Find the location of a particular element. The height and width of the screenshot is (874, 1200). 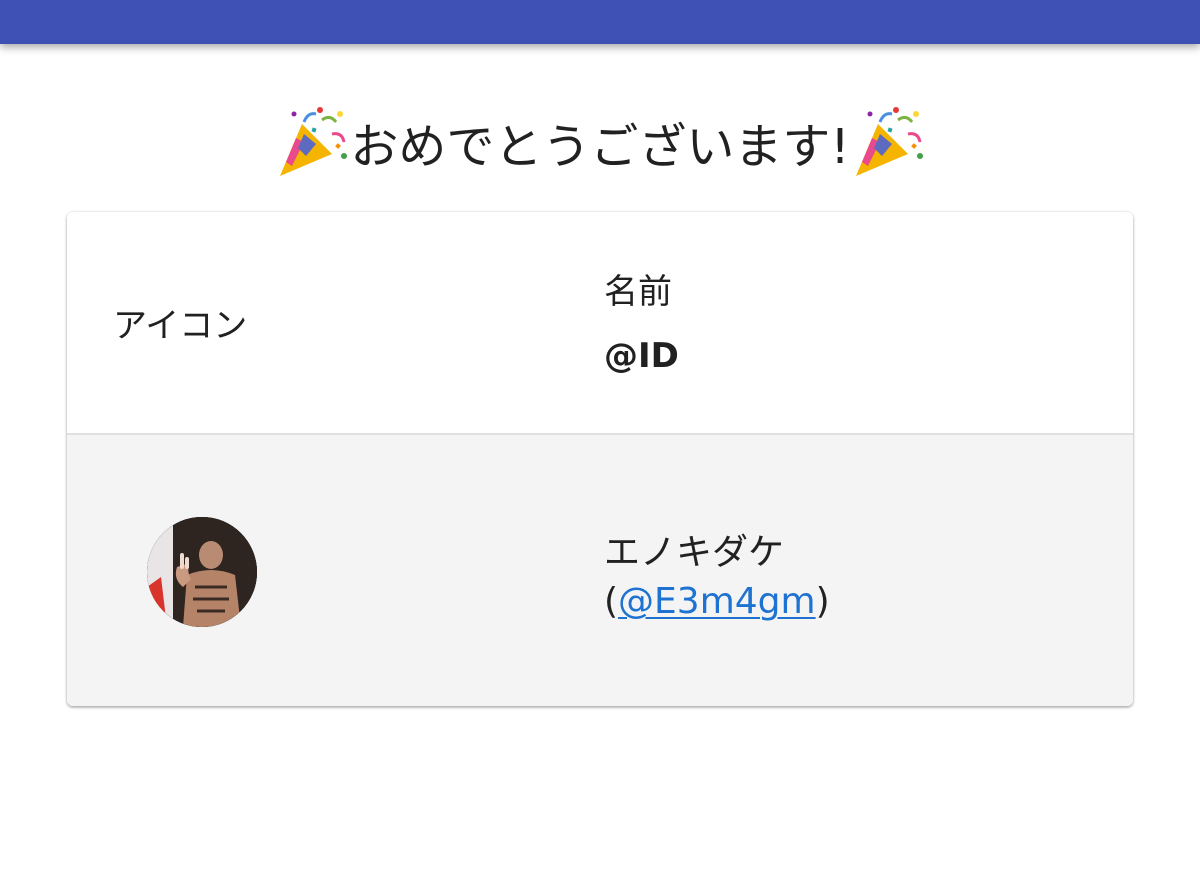

user-id: (@E3m4gm) is located at coordinates (717, 601).